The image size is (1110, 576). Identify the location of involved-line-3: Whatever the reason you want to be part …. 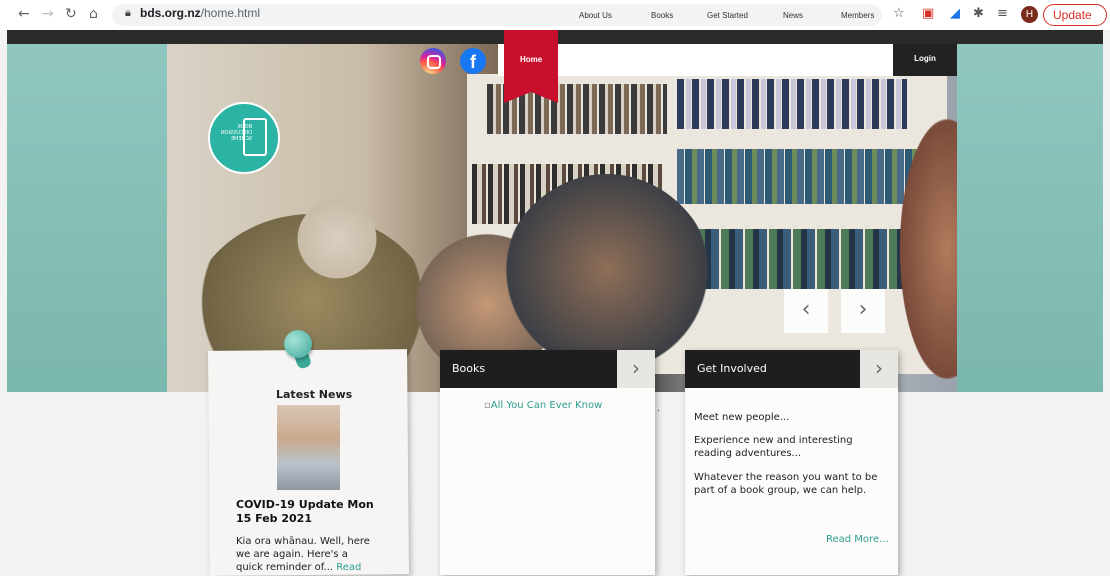
(786, 484).